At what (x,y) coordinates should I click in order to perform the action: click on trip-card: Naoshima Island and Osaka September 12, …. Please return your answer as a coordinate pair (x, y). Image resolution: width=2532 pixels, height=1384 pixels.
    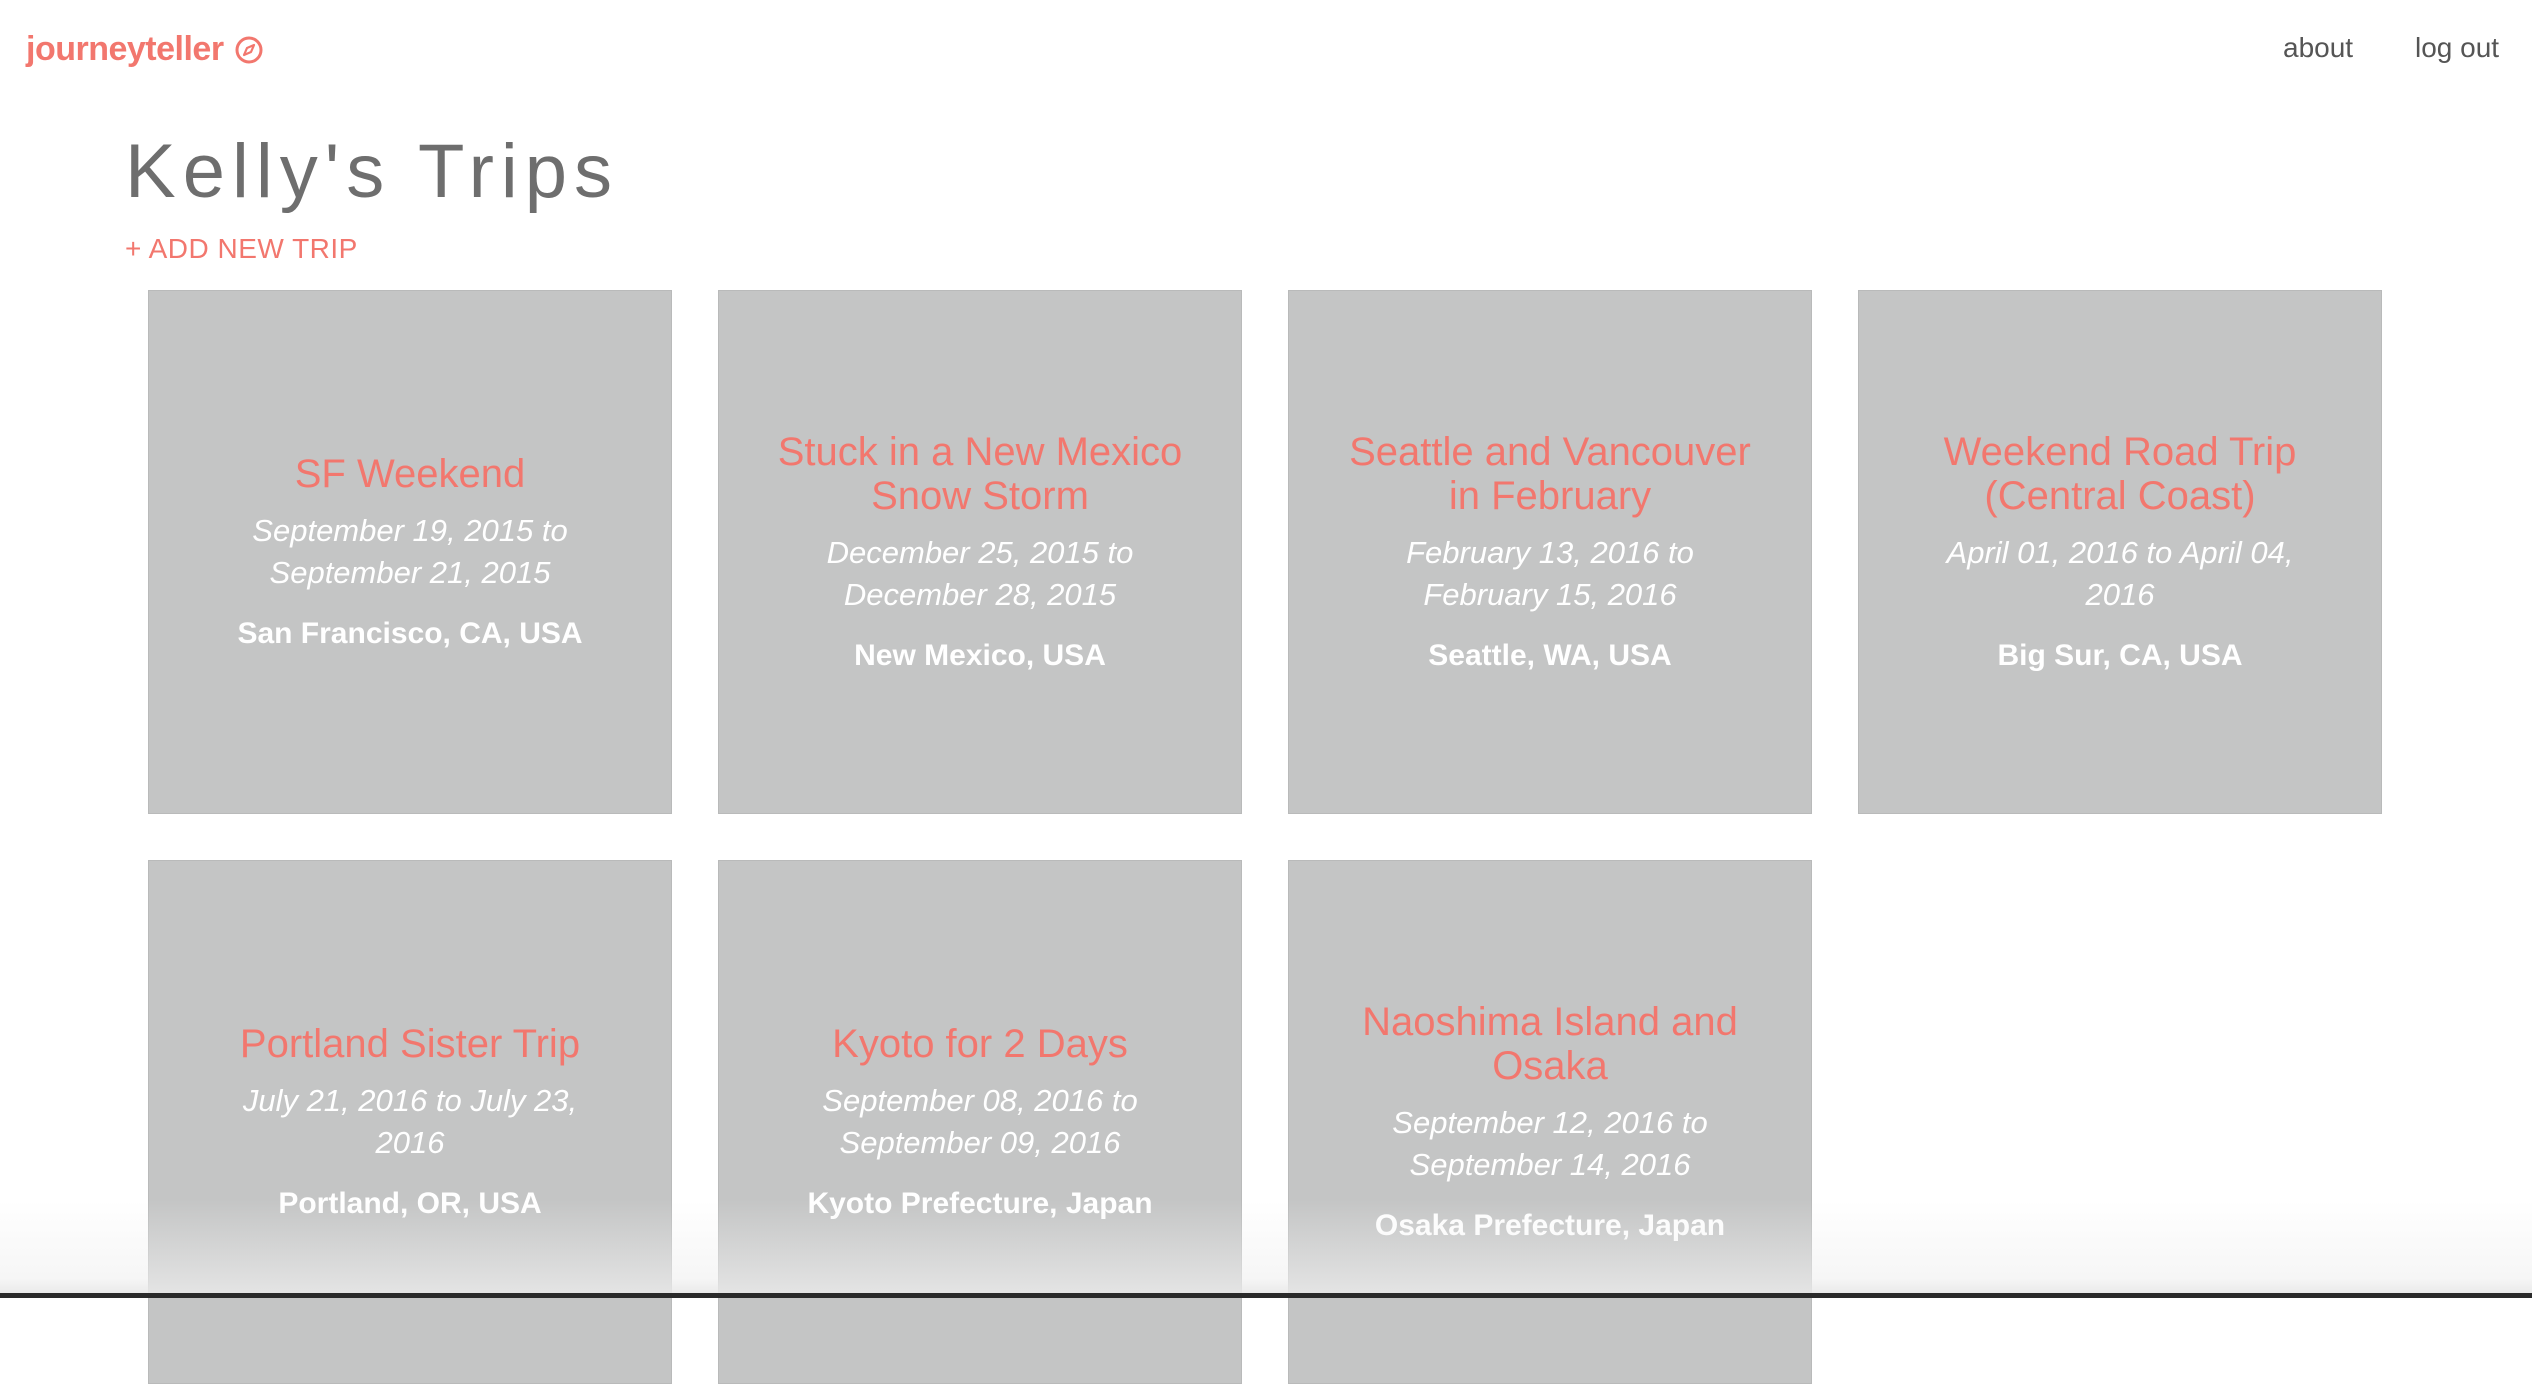
    Looking at the image, I should click on (1550, 1122).